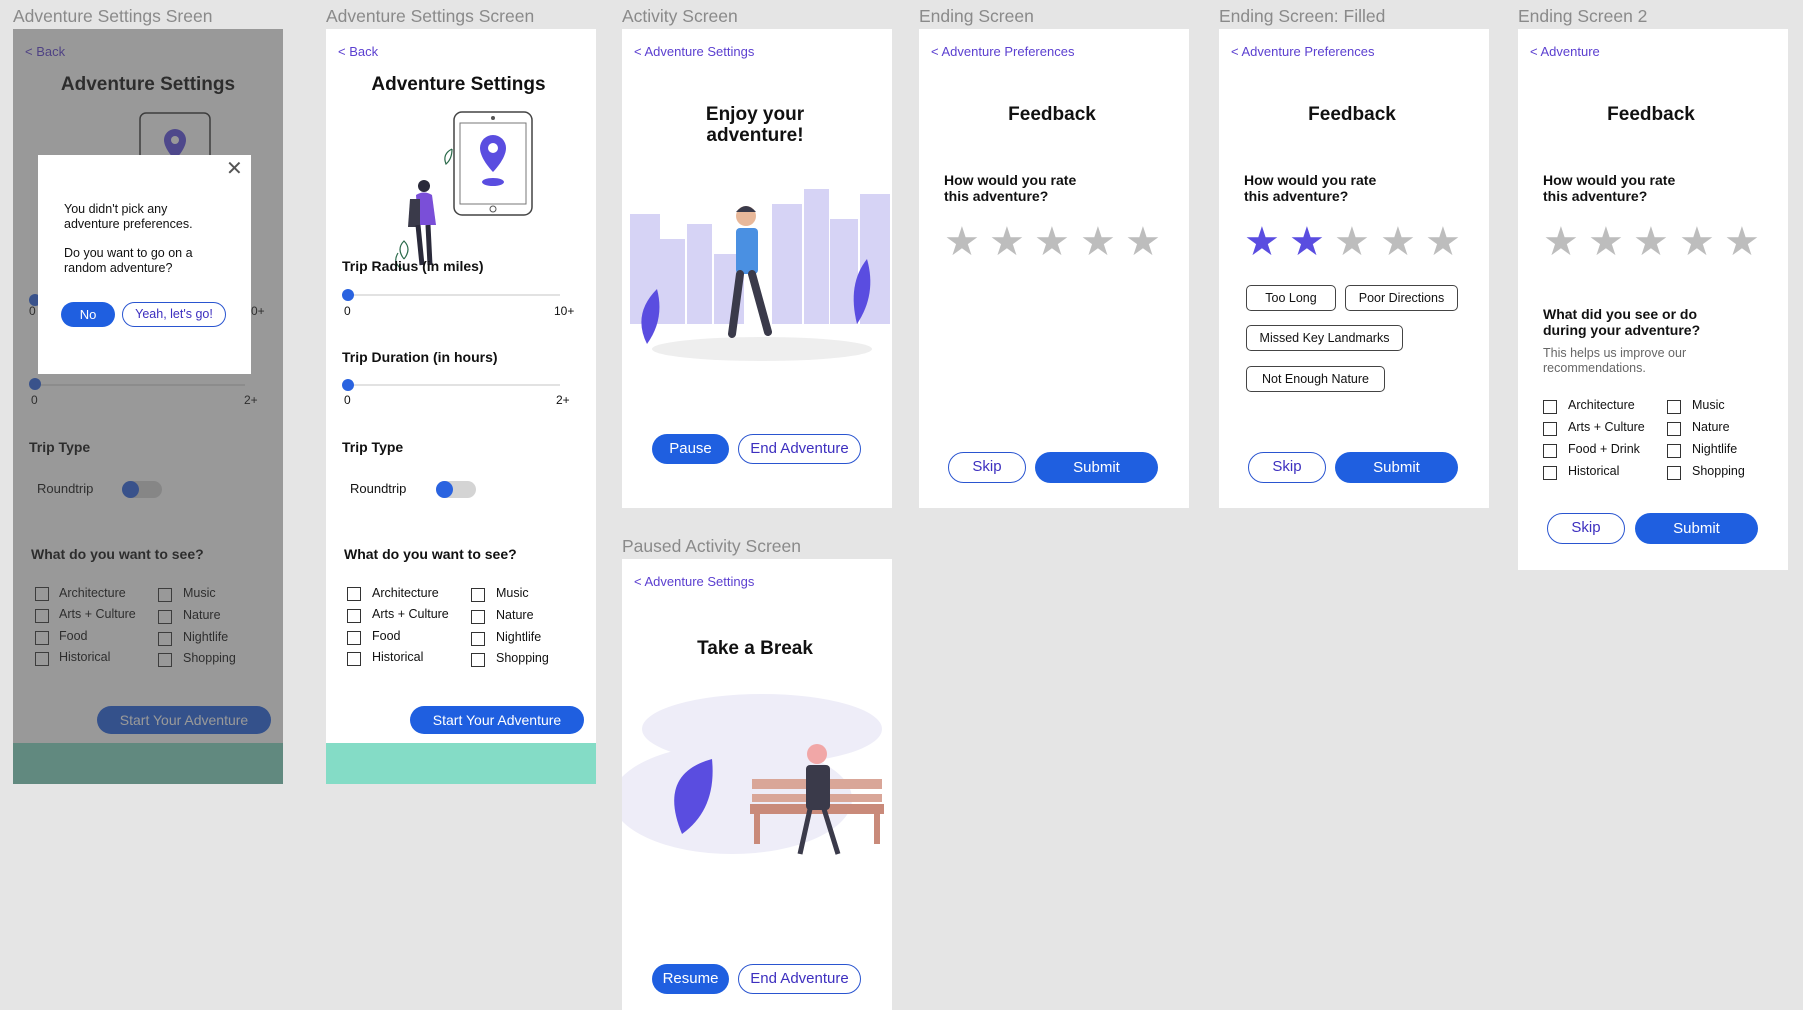 Image resolution: width=1803 pixels, height=1010 pixels. What do you see at coordinates (1604, 449) in the screenshot?
I see `checkbox-label: Food + Drink` at bounding box center [1604, 449].